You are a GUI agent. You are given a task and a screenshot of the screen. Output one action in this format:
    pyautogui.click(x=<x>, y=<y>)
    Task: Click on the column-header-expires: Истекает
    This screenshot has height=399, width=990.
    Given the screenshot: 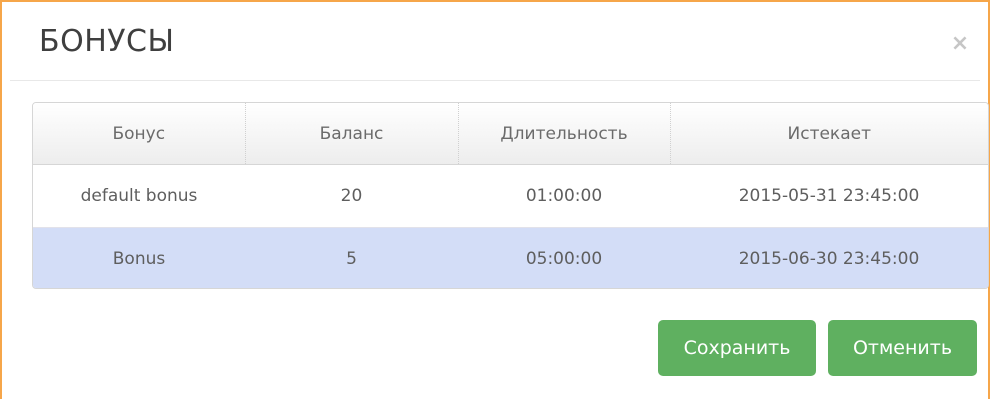 What is the action you would take?
    pyautogui.click(x=828, y=134)
    